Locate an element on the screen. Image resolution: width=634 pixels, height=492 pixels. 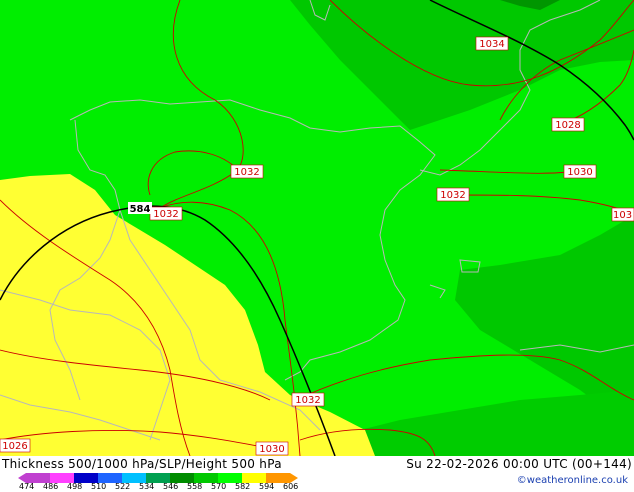
height-label: 584 is located at coordinates (140, 208).